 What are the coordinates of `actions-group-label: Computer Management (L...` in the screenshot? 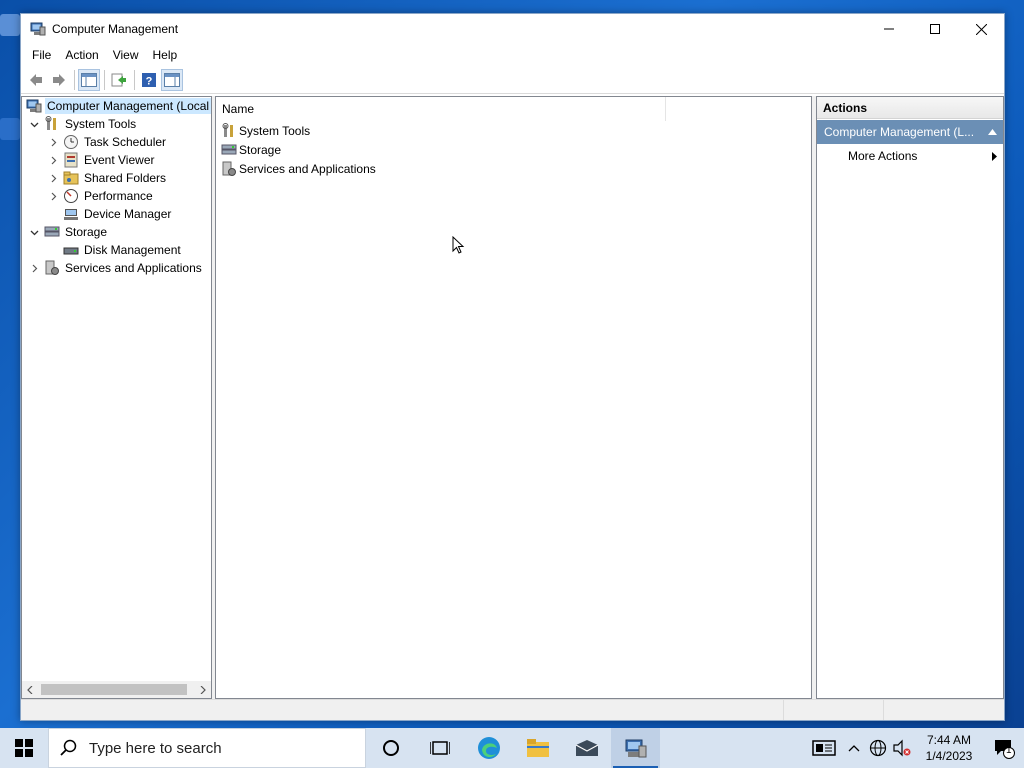 It's located at (899, 132).